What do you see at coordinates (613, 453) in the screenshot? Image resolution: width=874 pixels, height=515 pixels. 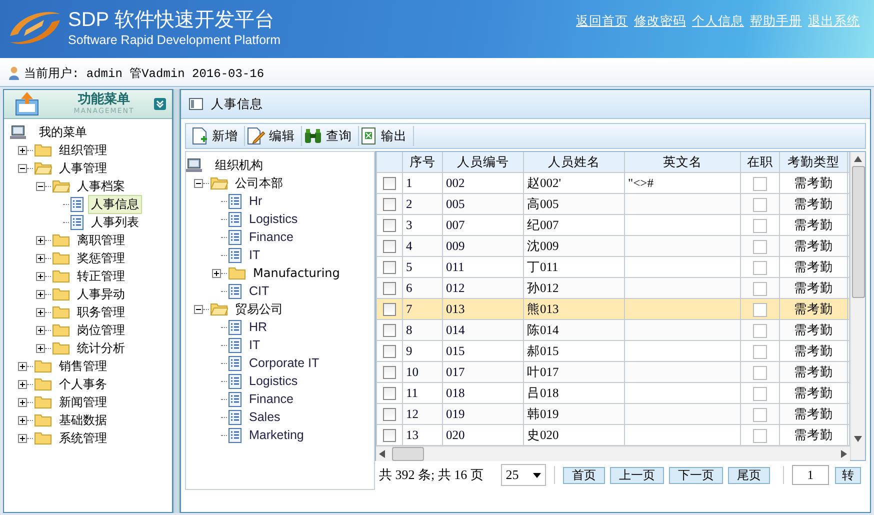 I see `horizontal-scrollbar` at bounding box center [613, 453].